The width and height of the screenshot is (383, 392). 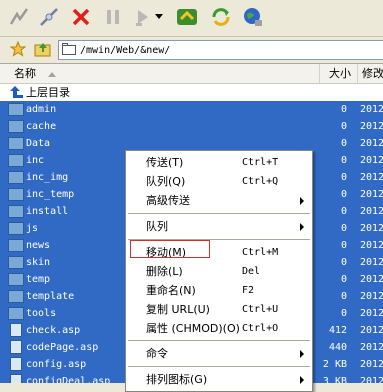 What do you see at coordinates (48, 92) in the screenshot?
I see `up-directory-label: 上层目录` at bounding box center [48, 92].